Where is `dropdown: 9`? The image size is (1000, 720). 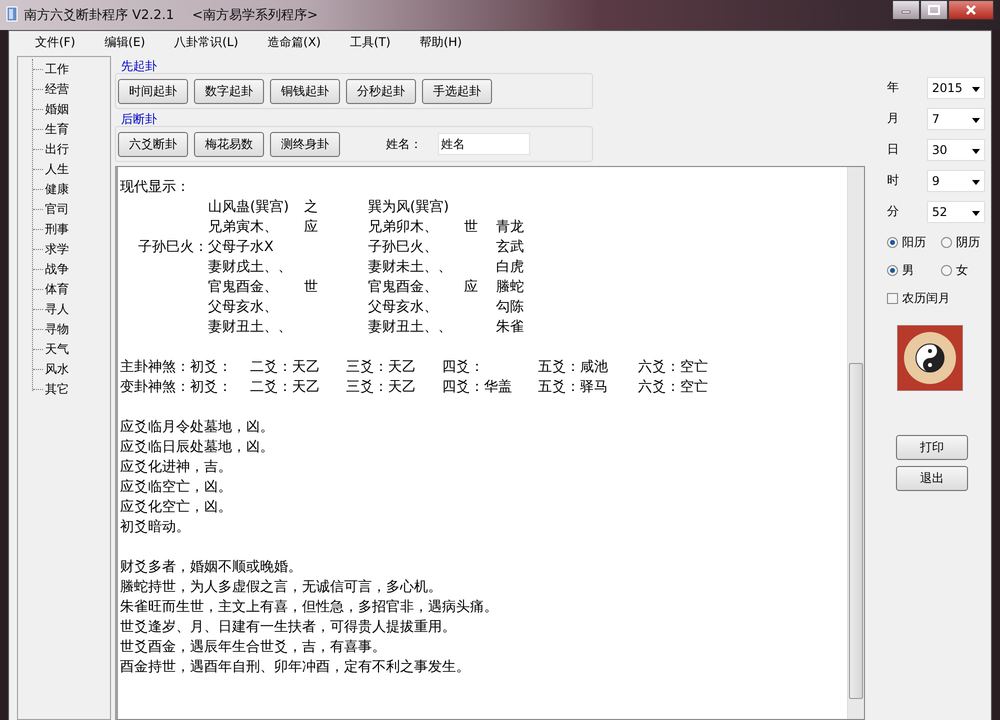 dropdown: 9 is located at coordinates (956, 181).